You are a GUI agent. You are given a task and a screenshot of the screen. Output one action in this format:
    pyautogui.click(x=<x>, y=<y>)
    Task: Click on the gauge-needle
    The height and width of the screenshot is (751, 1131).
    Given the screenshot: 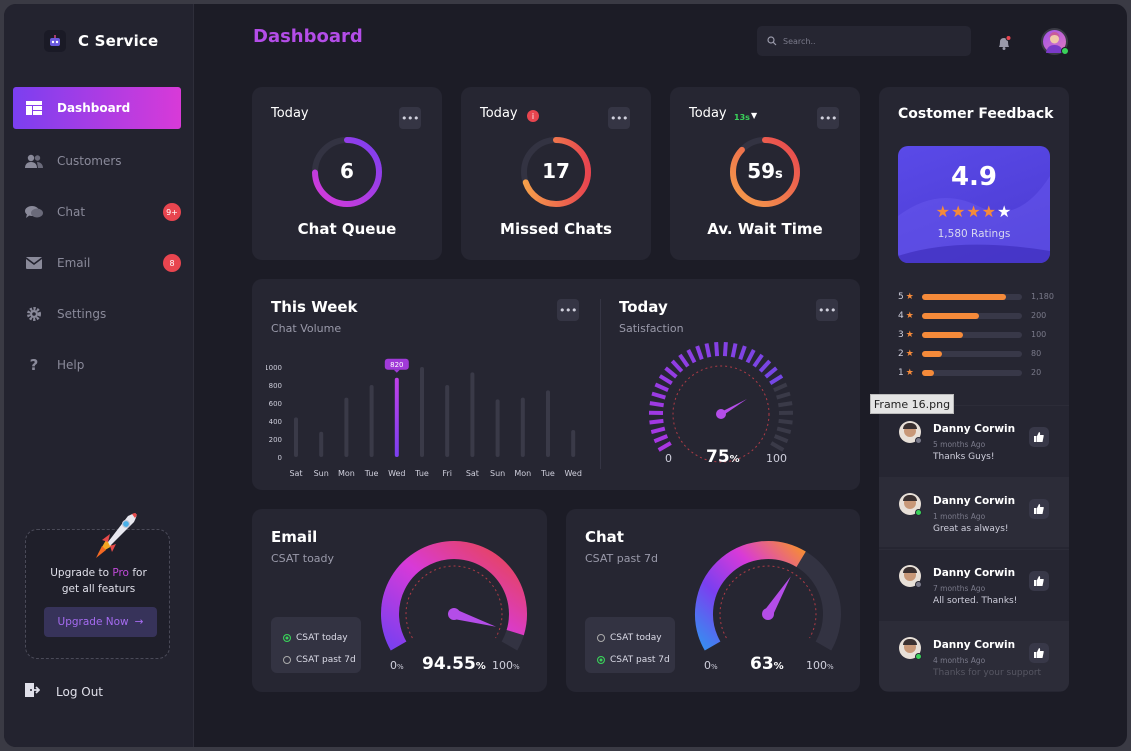 What is the action you would take?
    pyautogui.click(x=731, y=409)
    